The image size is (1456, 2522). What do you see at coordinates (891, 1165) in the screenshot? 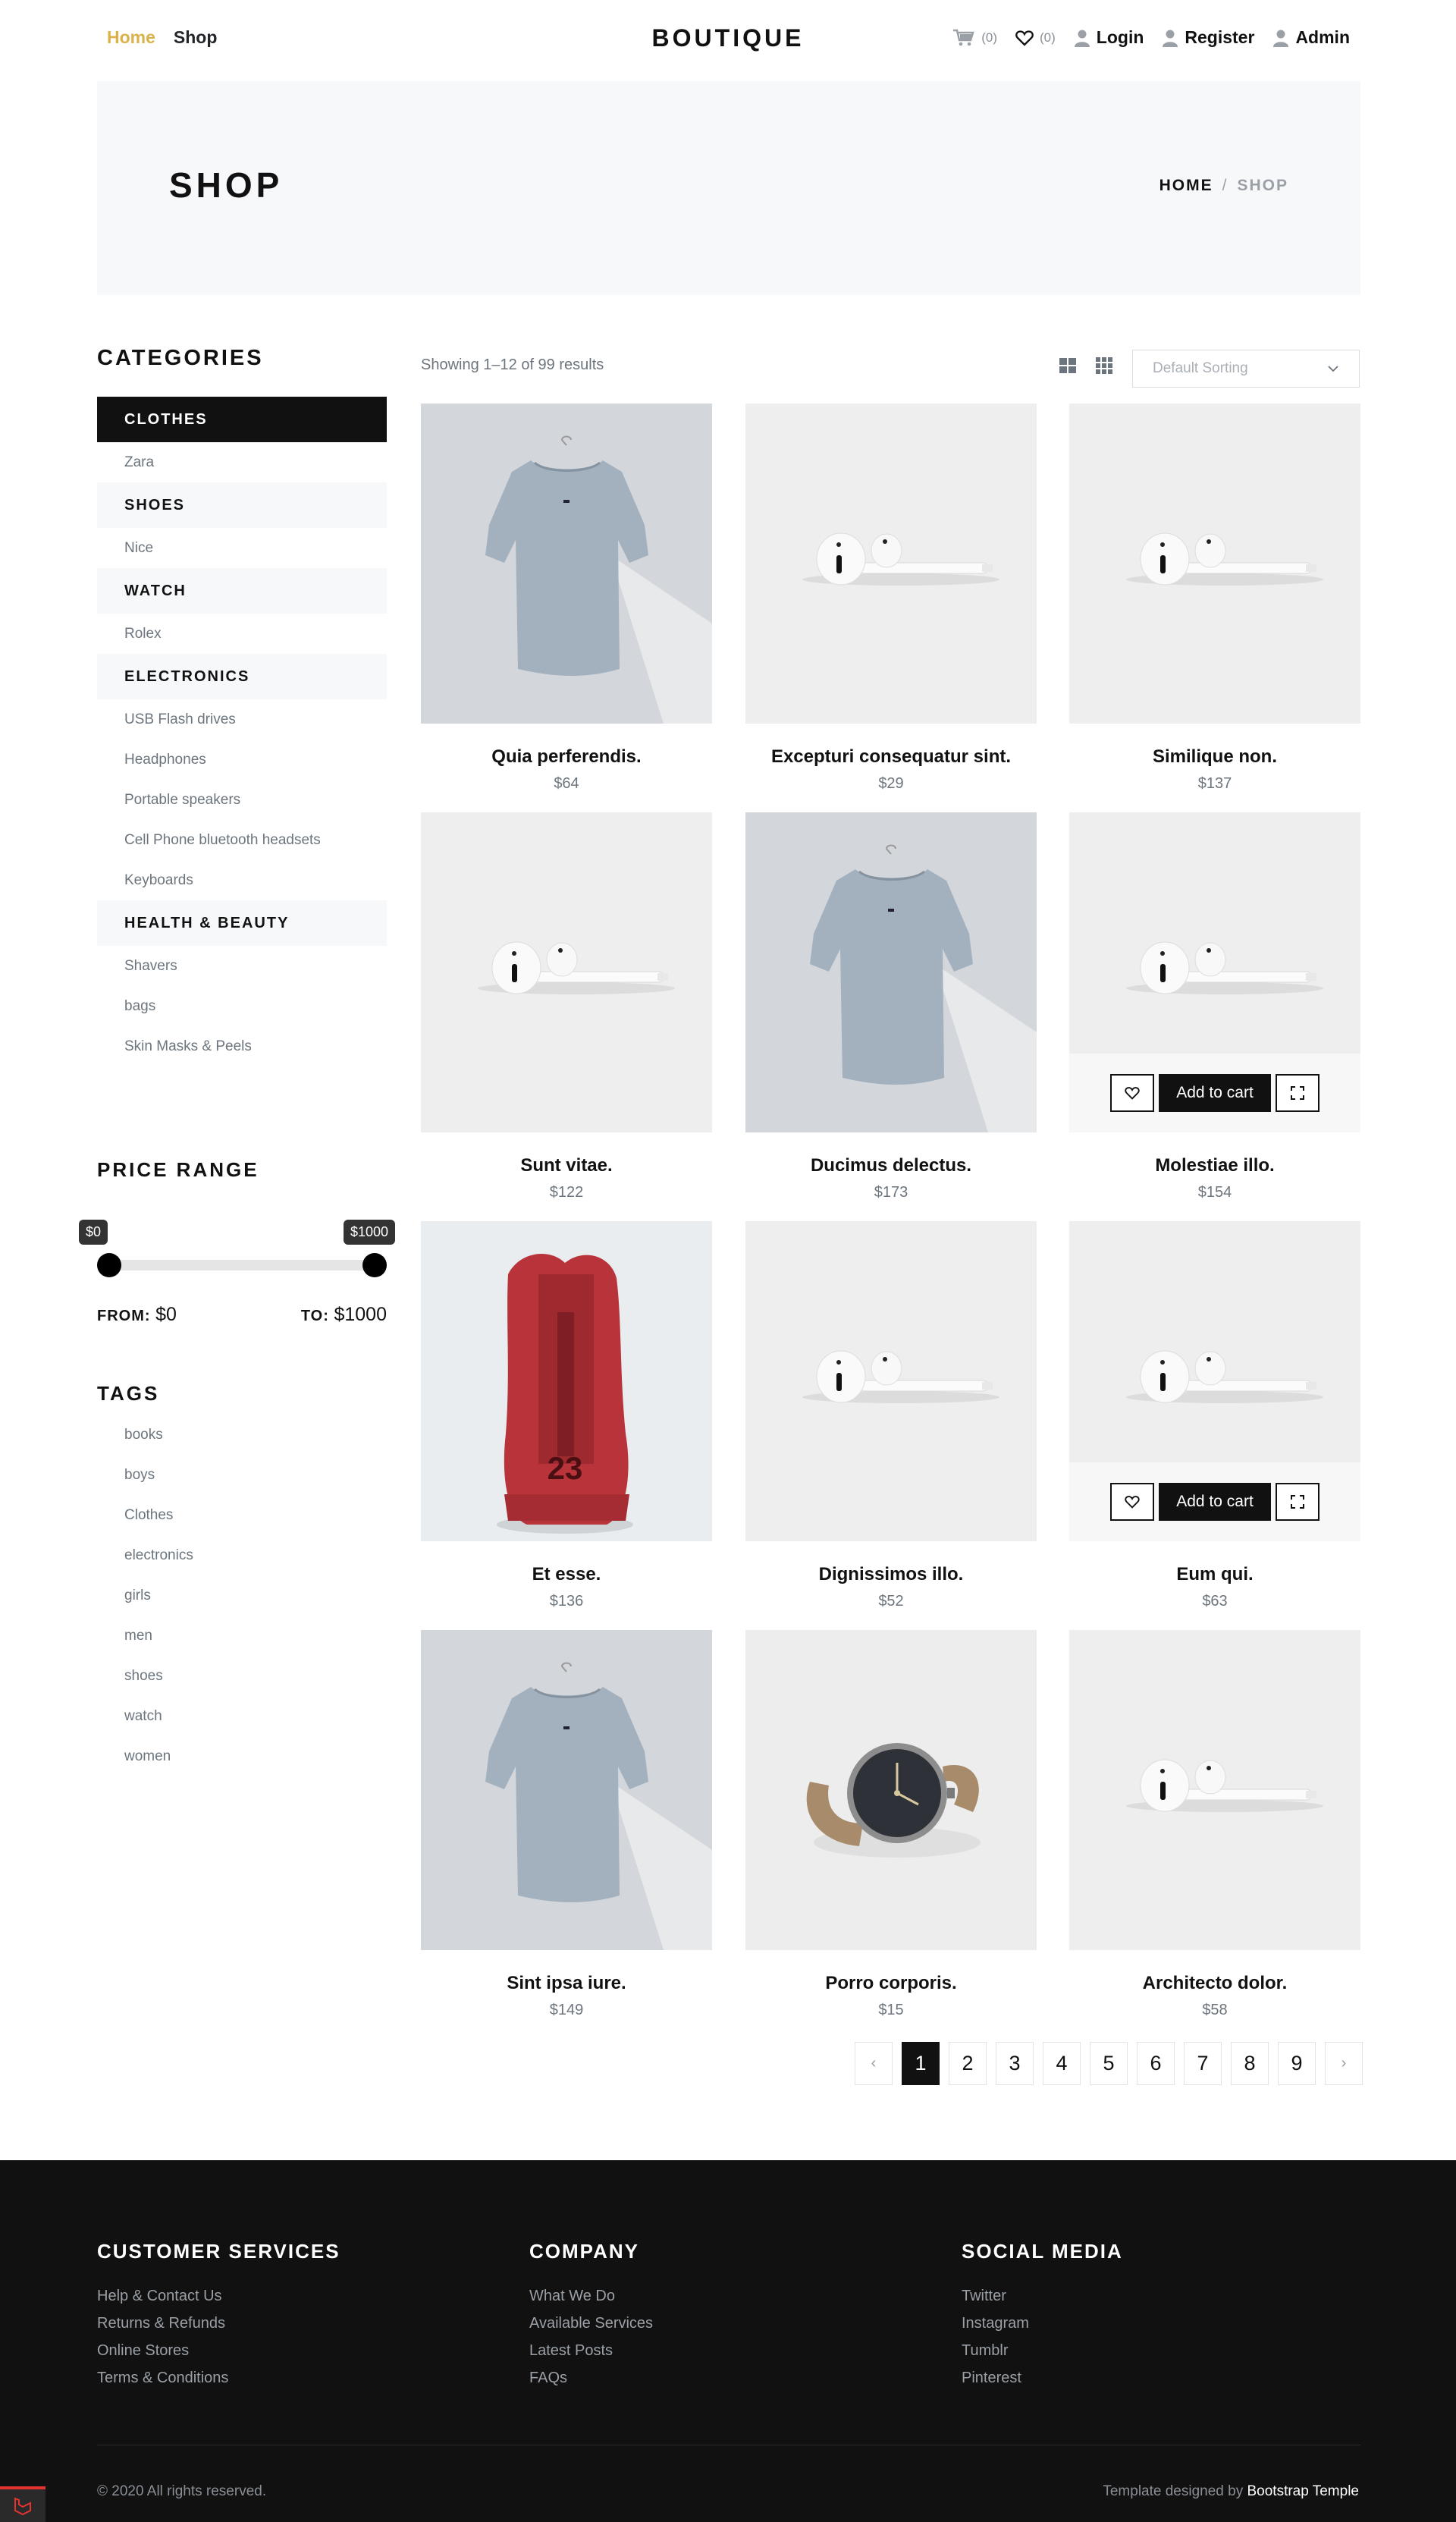
I see `product-name: Ducimus delectus.` at bounding box center [891, 1165].